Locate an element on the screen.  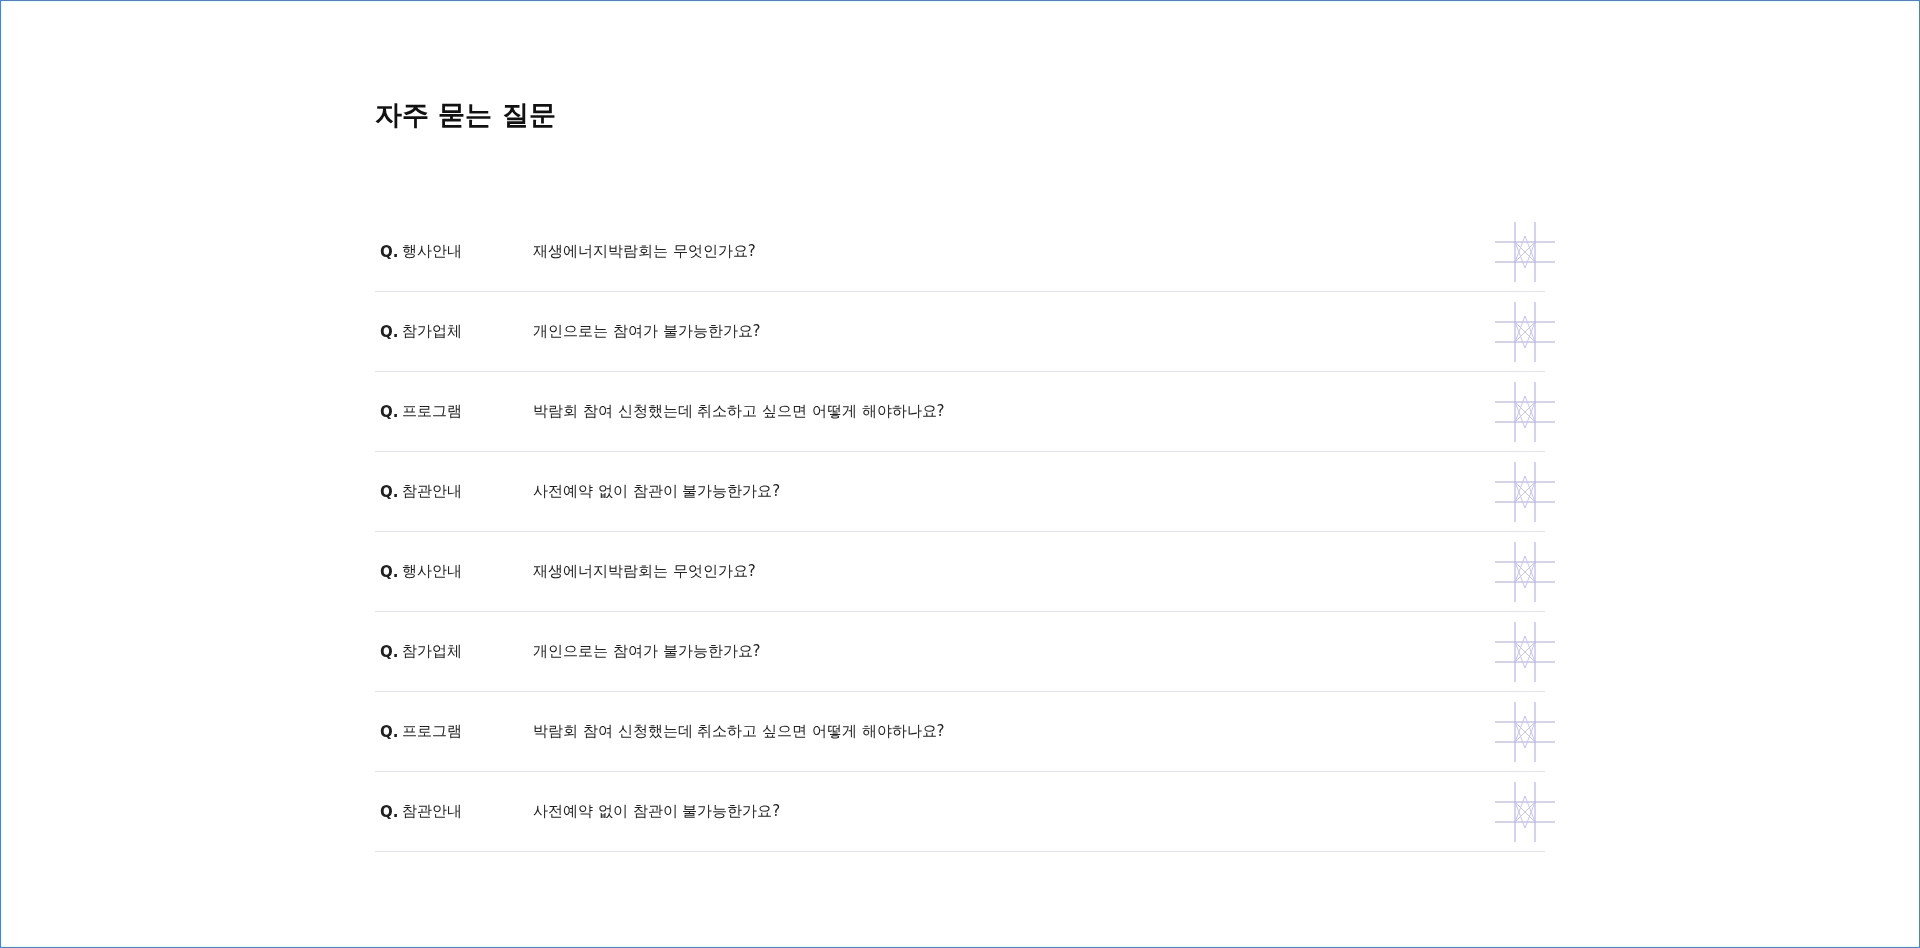
page-title: 자주 묻는 질문 is located at coordinates (466, 115).